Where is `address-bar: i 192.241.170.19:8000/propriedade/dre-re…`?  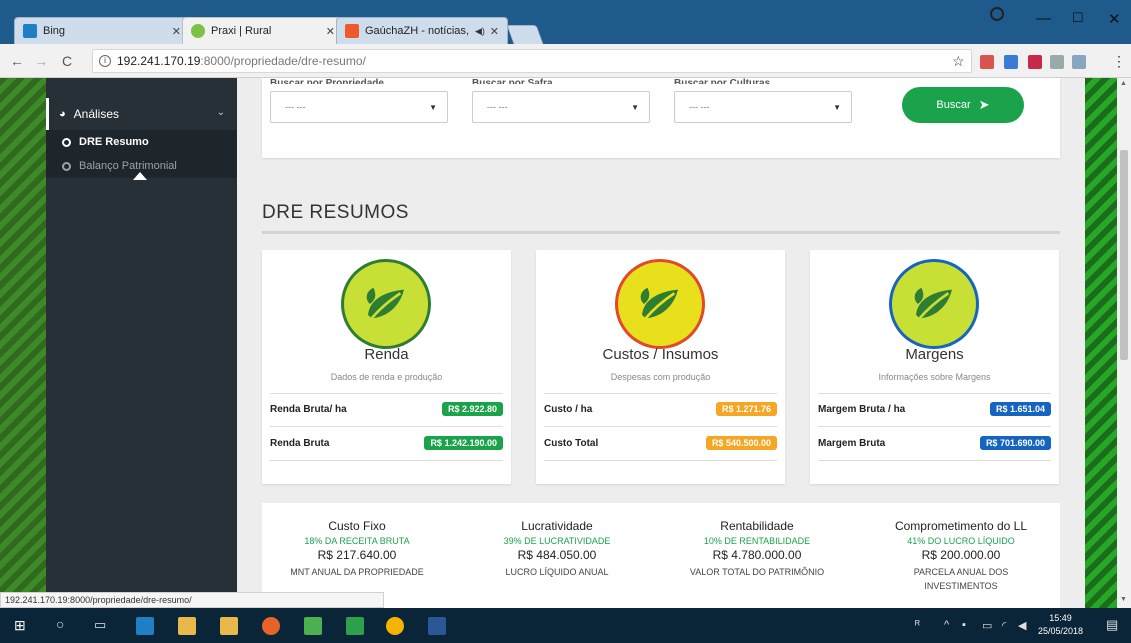 address-bar: i 192.241.170.19:8000/propriedade/dre-re… is located at coordinates (532, 61).